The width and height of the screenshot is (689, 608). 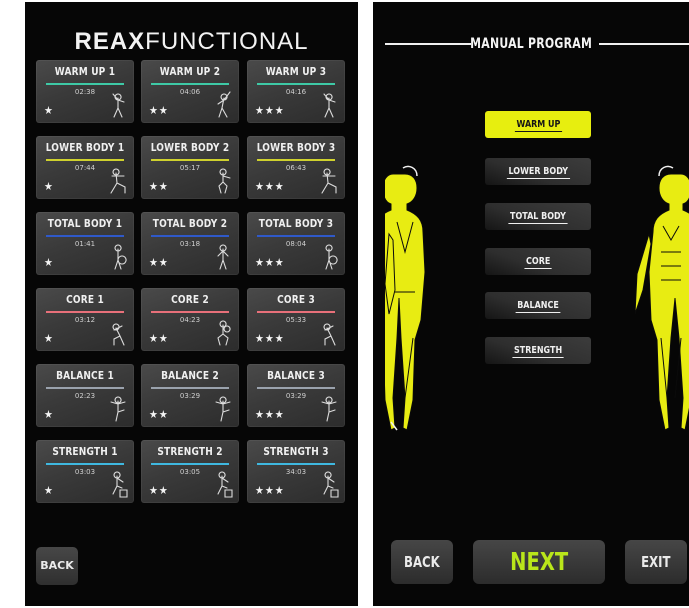 I want to click on program-label: WARM UP, so click(x=538, y=125).